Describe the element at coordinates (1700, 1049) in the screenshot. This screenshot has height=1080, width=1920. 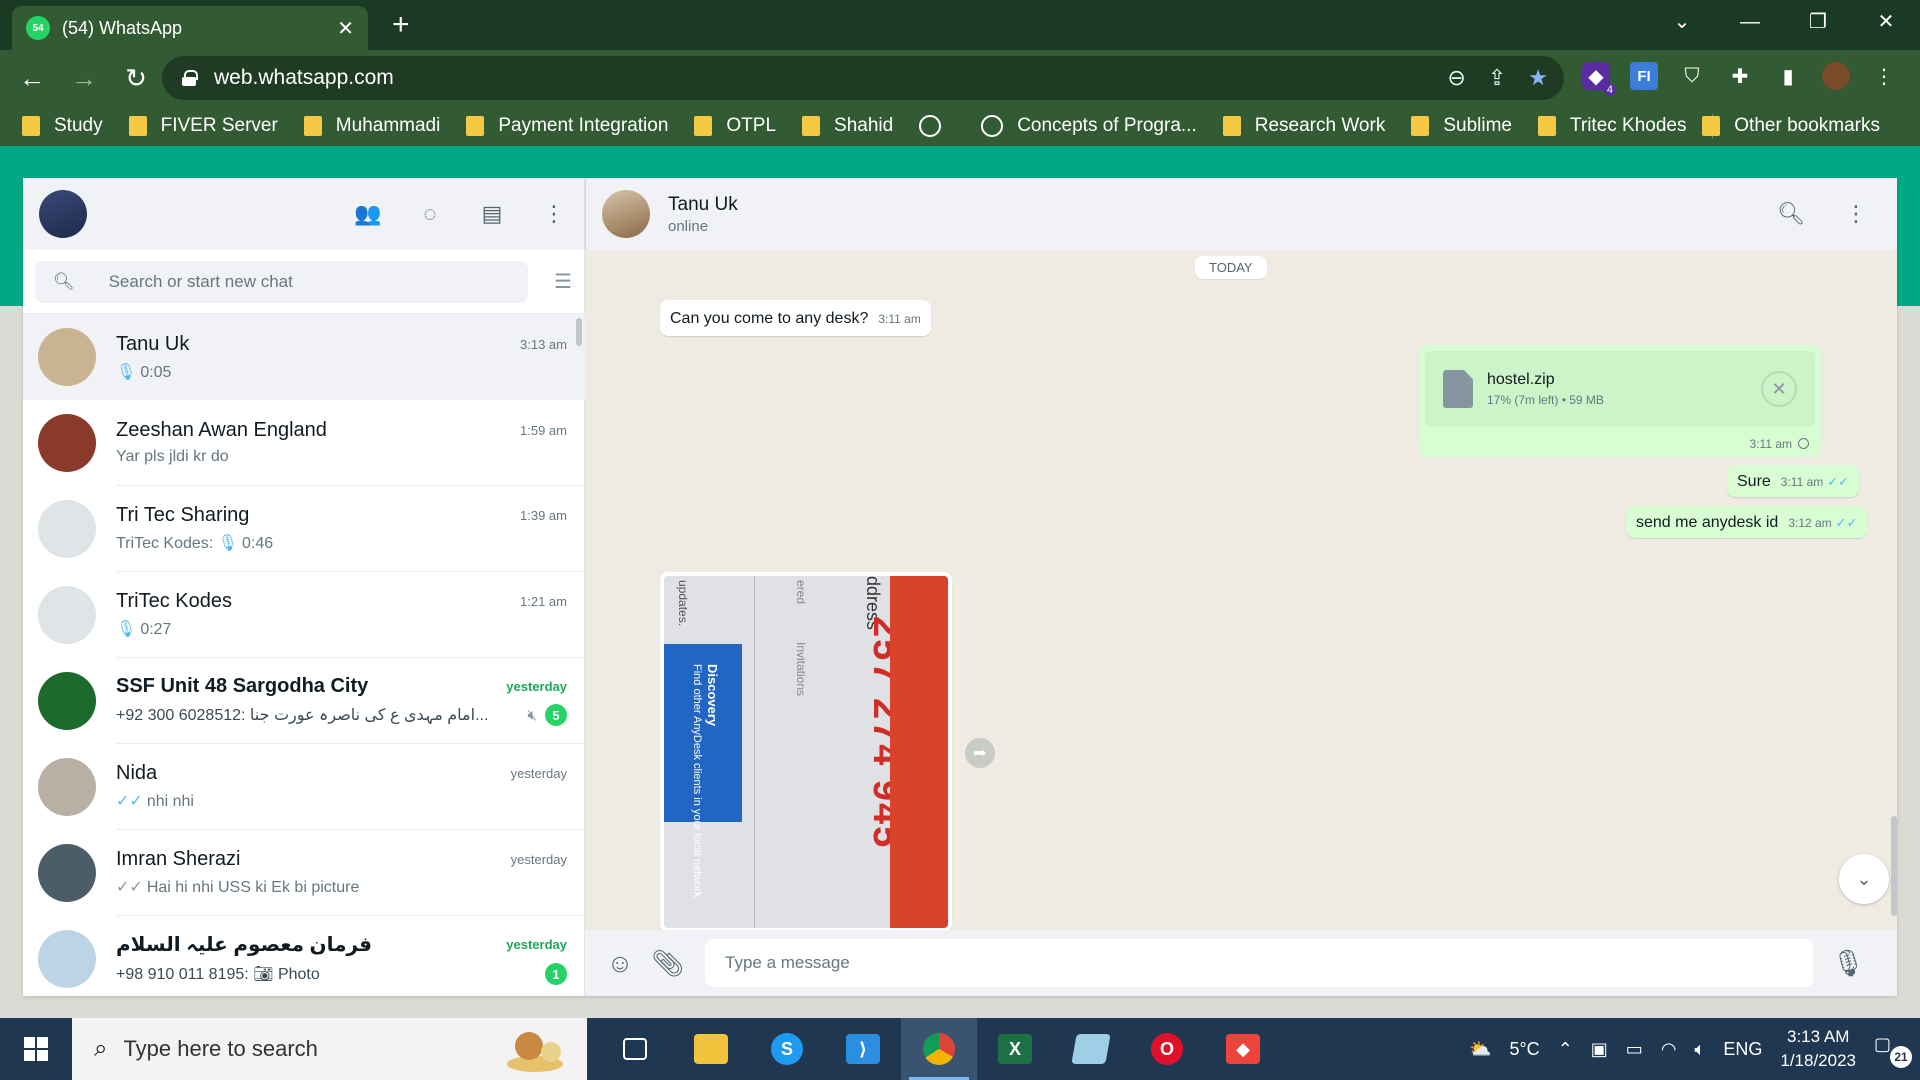
I see `volume-icon: 🔈︎` at that location.